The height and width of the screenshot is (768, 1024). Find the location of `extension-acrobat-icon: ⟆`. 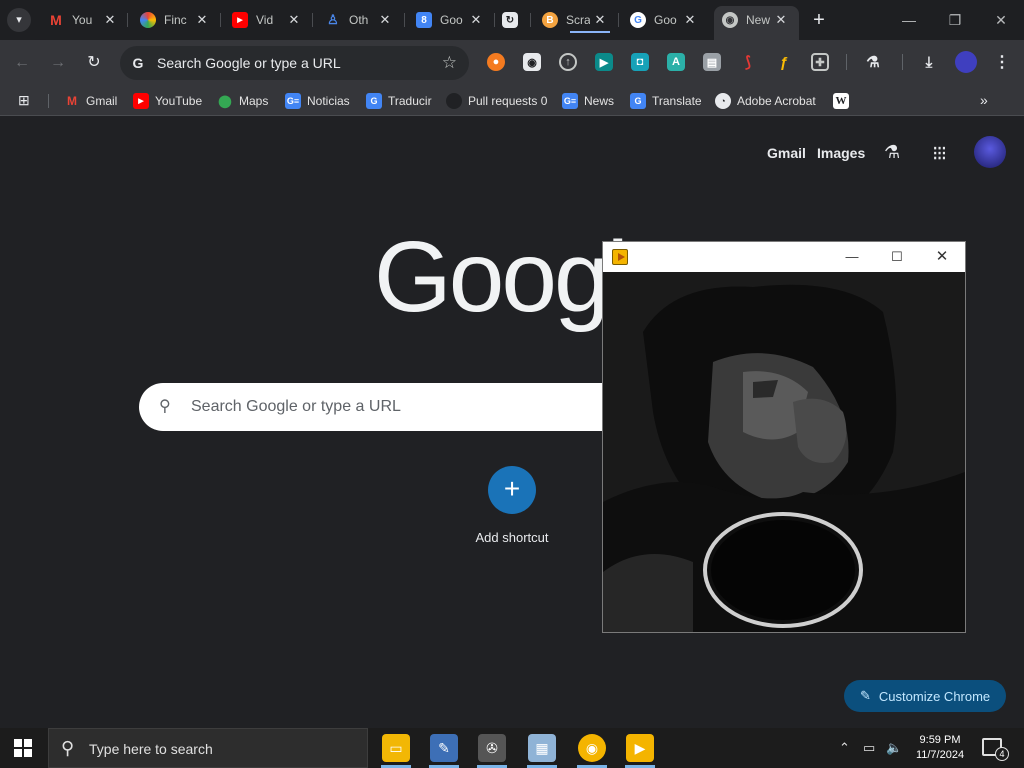

extension-acrobat-icon: ⟆ is located at coordinates (748, 62).